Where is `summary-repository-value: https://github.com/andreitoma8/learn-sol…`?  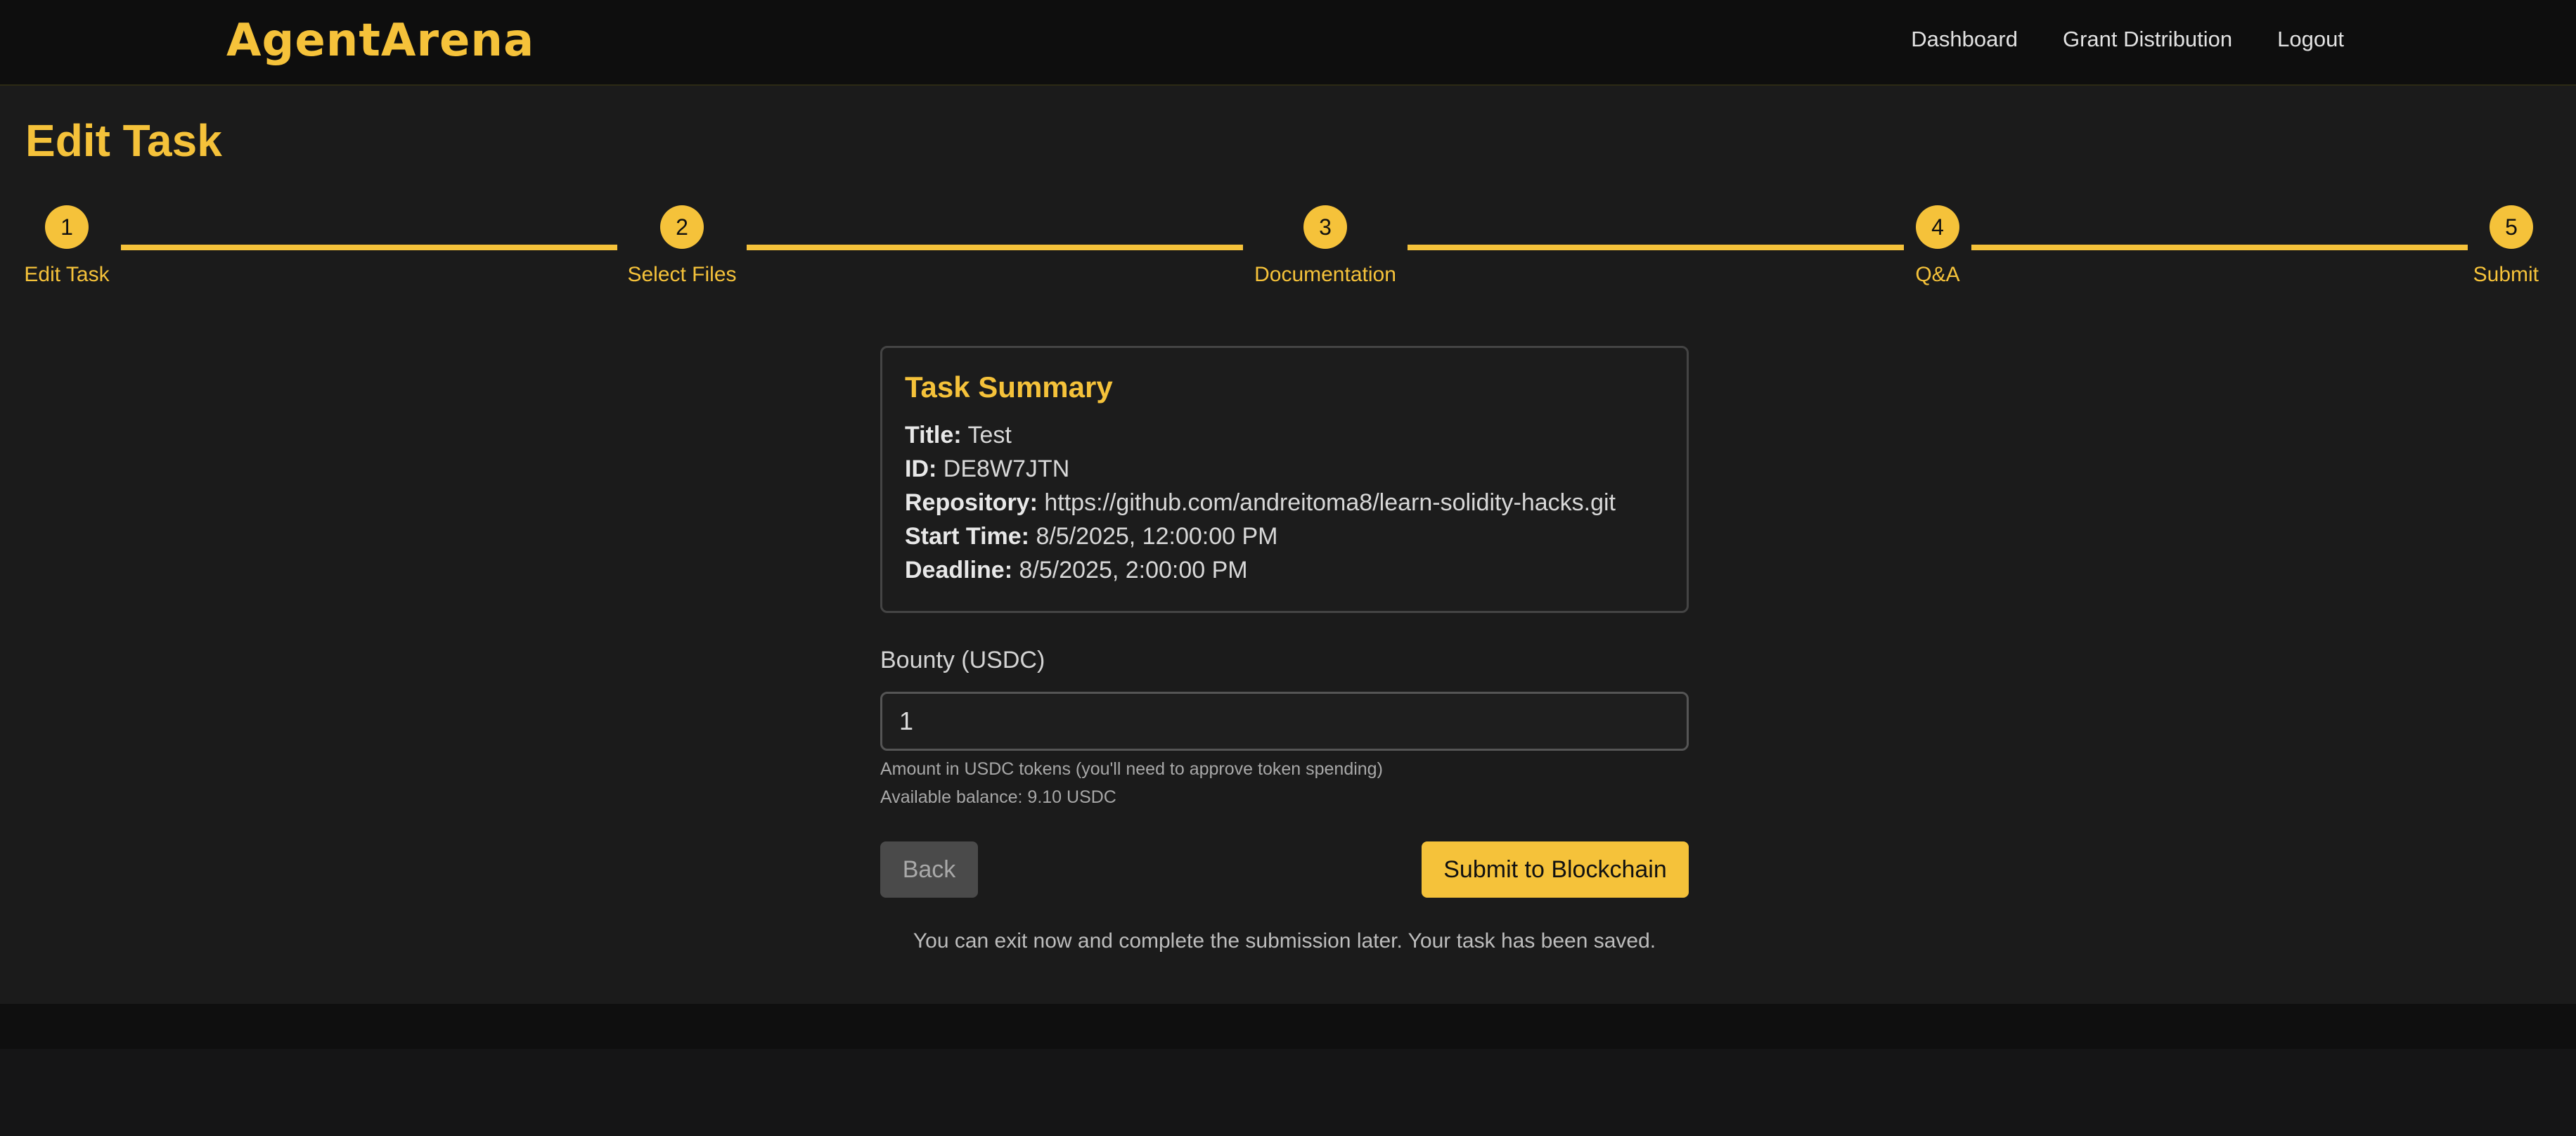 summary-repository-value: https://github.com/andreitoma8/learn-sol… is located at coordinates (1330, 502).